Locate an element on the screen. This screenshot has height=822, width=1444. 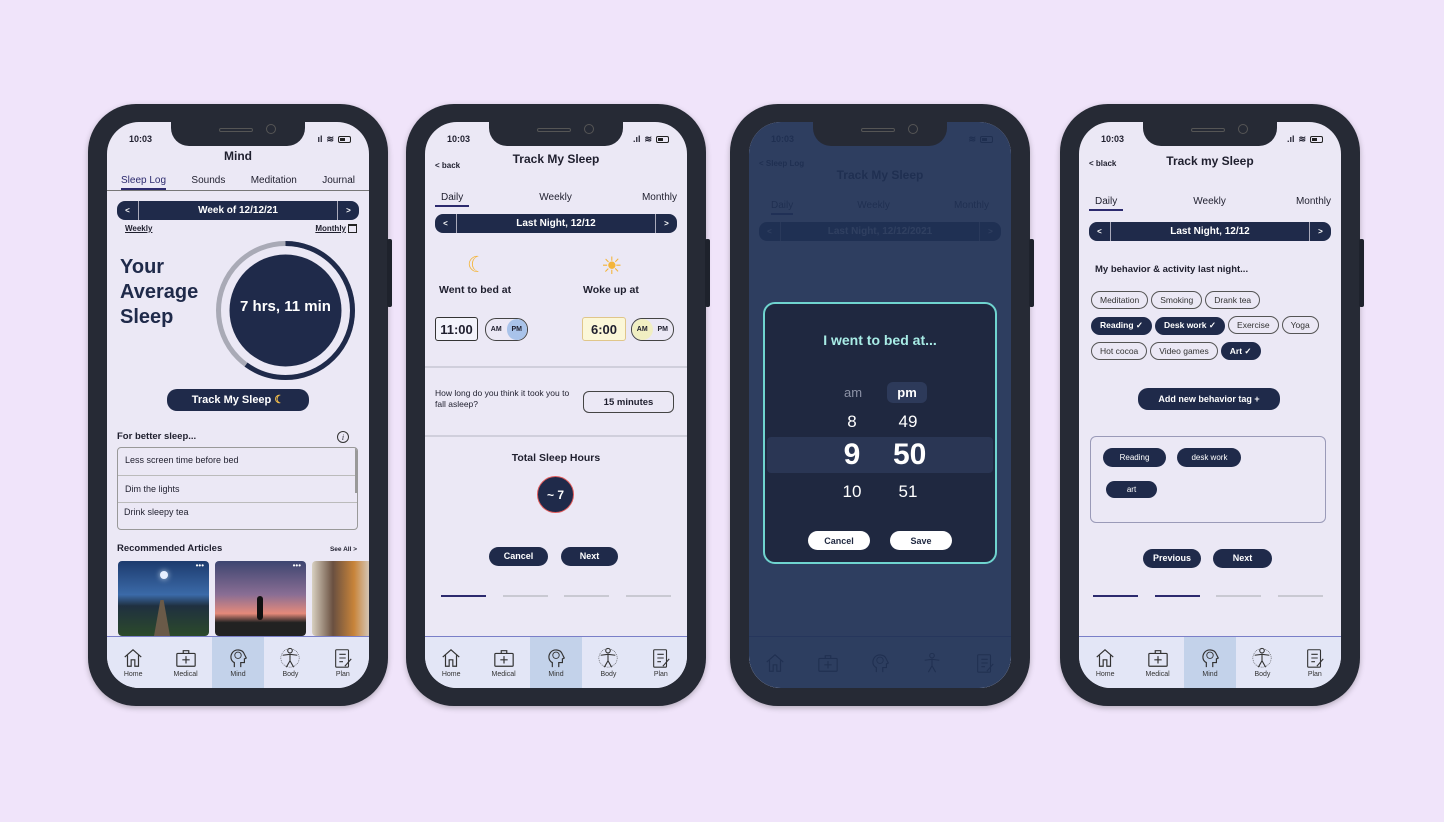
wake-ampm-toggle: AM PM is located at coordinates (652, 329).